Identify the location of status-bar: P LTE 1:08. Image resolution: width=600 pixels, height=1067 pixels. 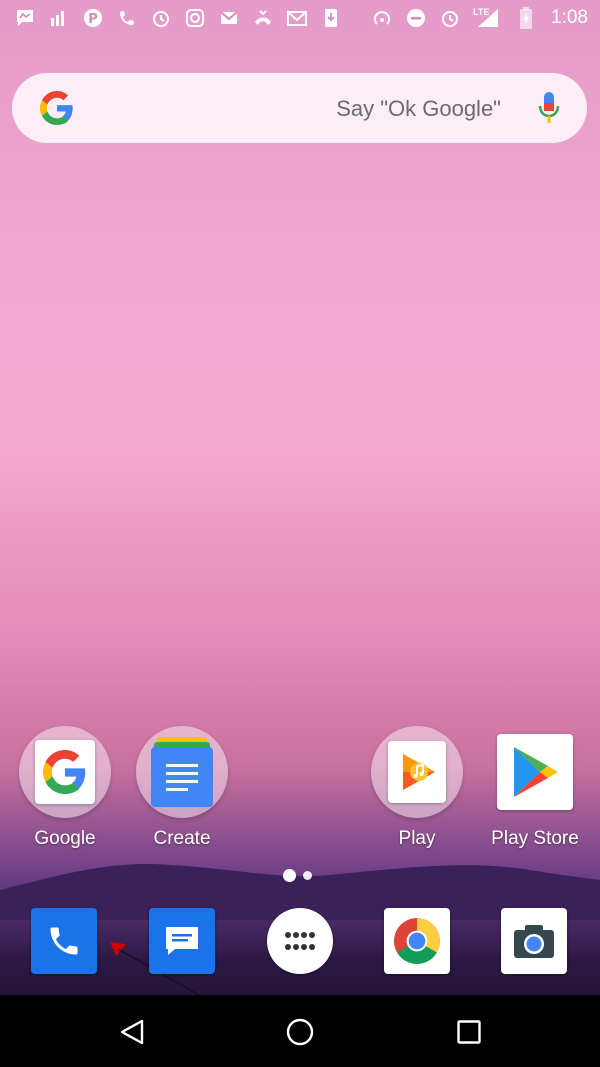
(300, 18).